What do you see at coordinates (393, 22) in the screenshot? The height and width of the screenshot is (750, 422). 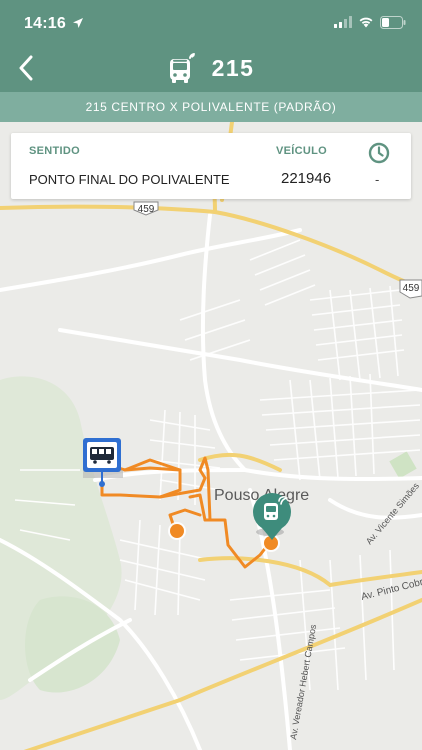 I see `battery-icon` at bounding box center [393, 22].